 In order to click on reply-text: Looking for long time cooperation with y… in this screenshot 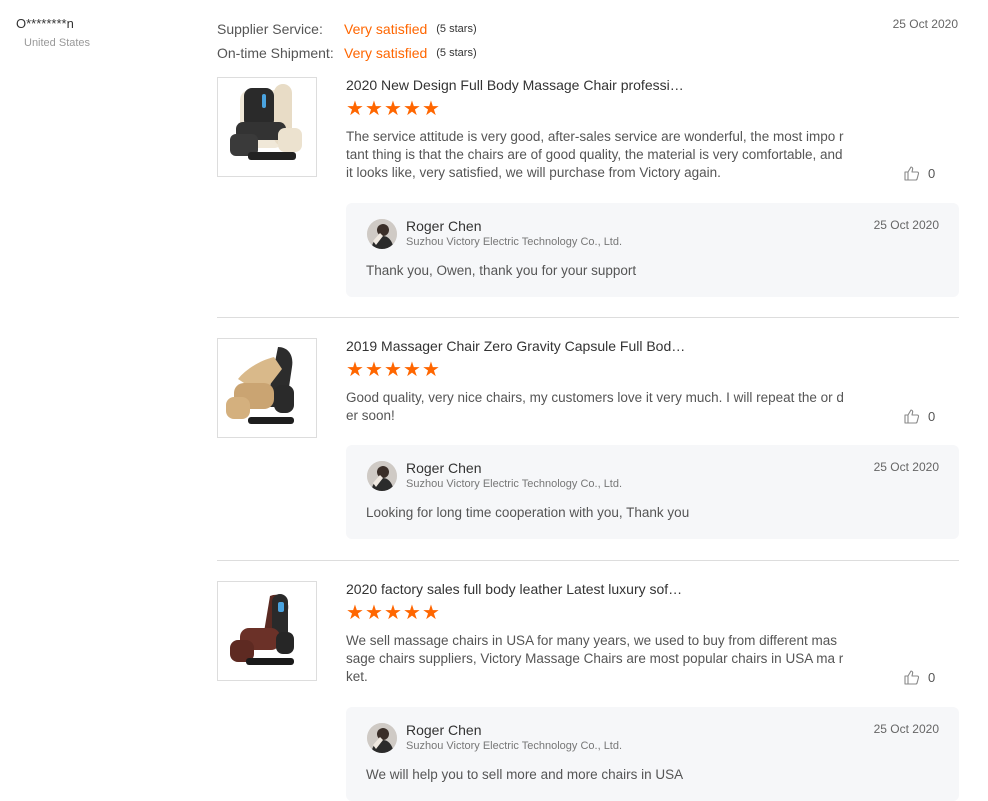, I will do `click(528, 512)`.